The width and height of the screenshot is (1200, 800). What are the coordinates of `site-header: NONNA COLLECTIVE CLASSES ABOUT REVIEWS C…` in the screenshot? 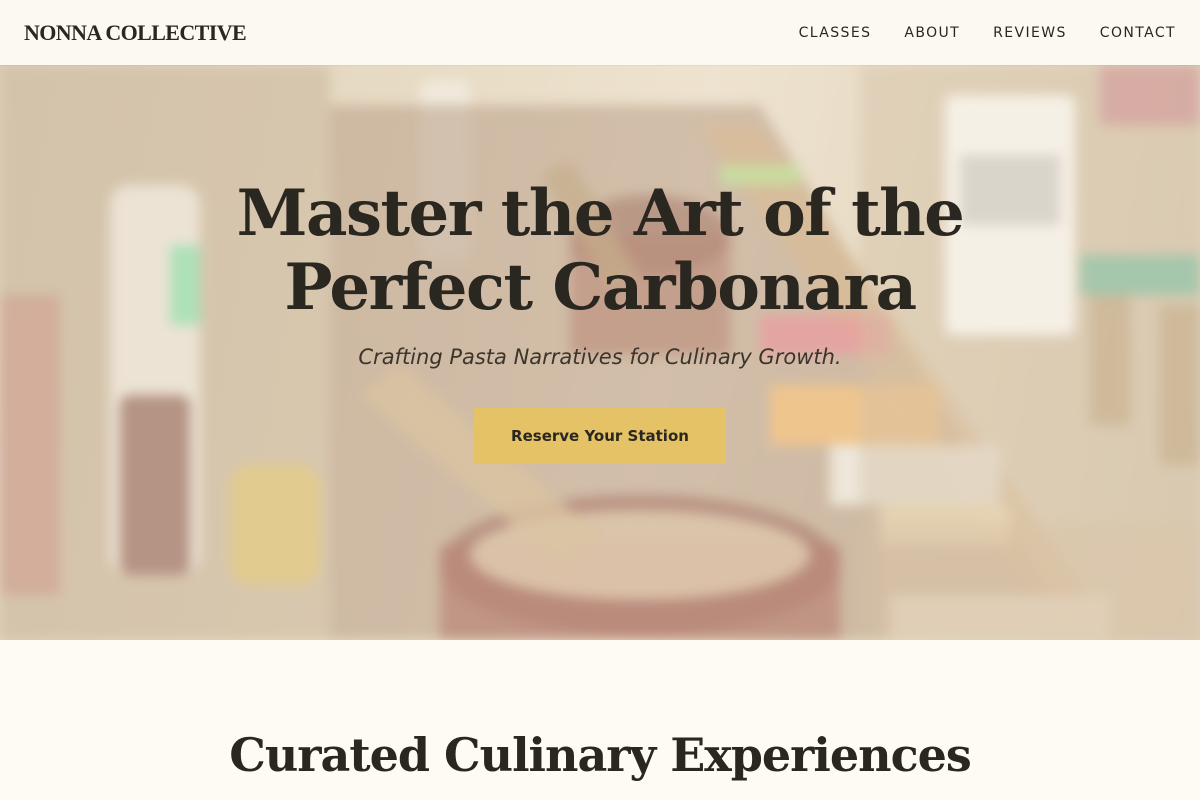 It's located at (600, 32).